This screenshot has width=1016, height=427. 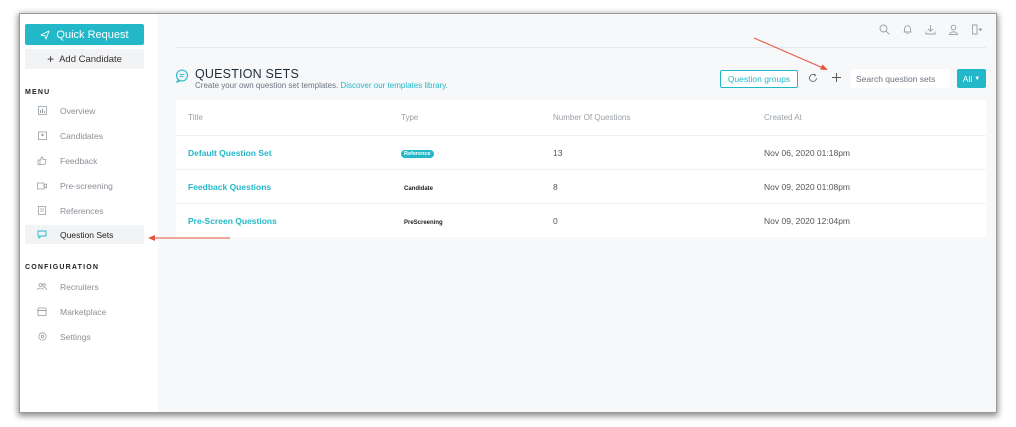 I want to click on bell-icon, so click(x=907, y=29).